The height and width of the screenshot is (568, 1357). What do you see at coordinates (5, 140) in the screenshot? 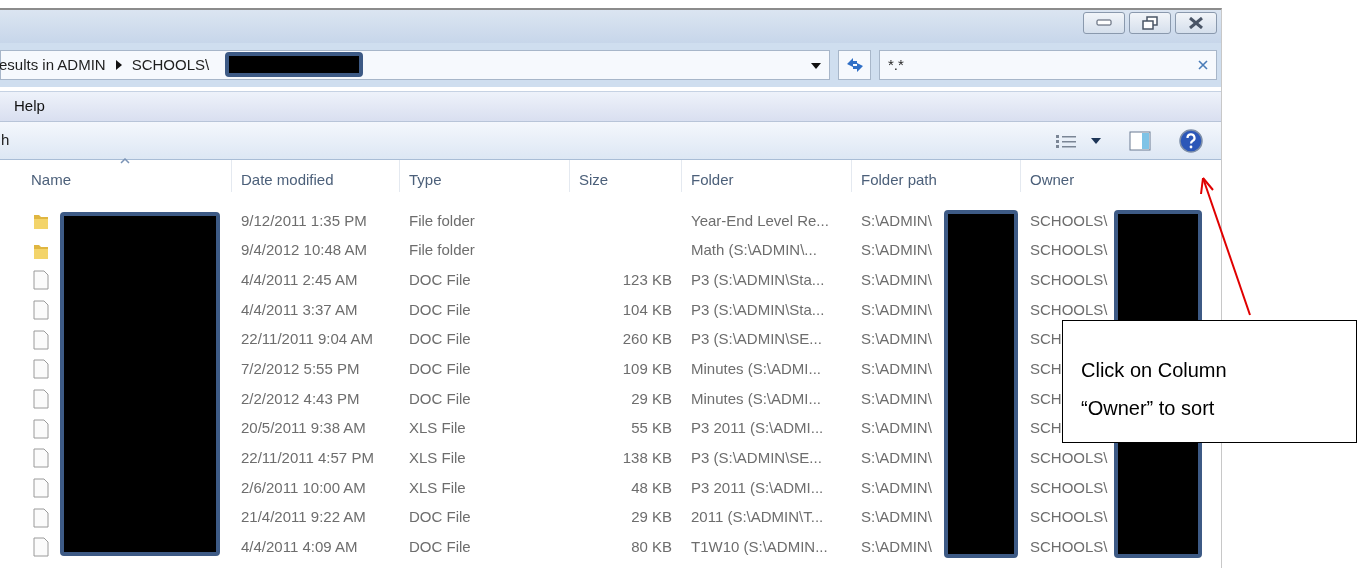
I see `toolbar-button: h` at bounding box center [5, 140].